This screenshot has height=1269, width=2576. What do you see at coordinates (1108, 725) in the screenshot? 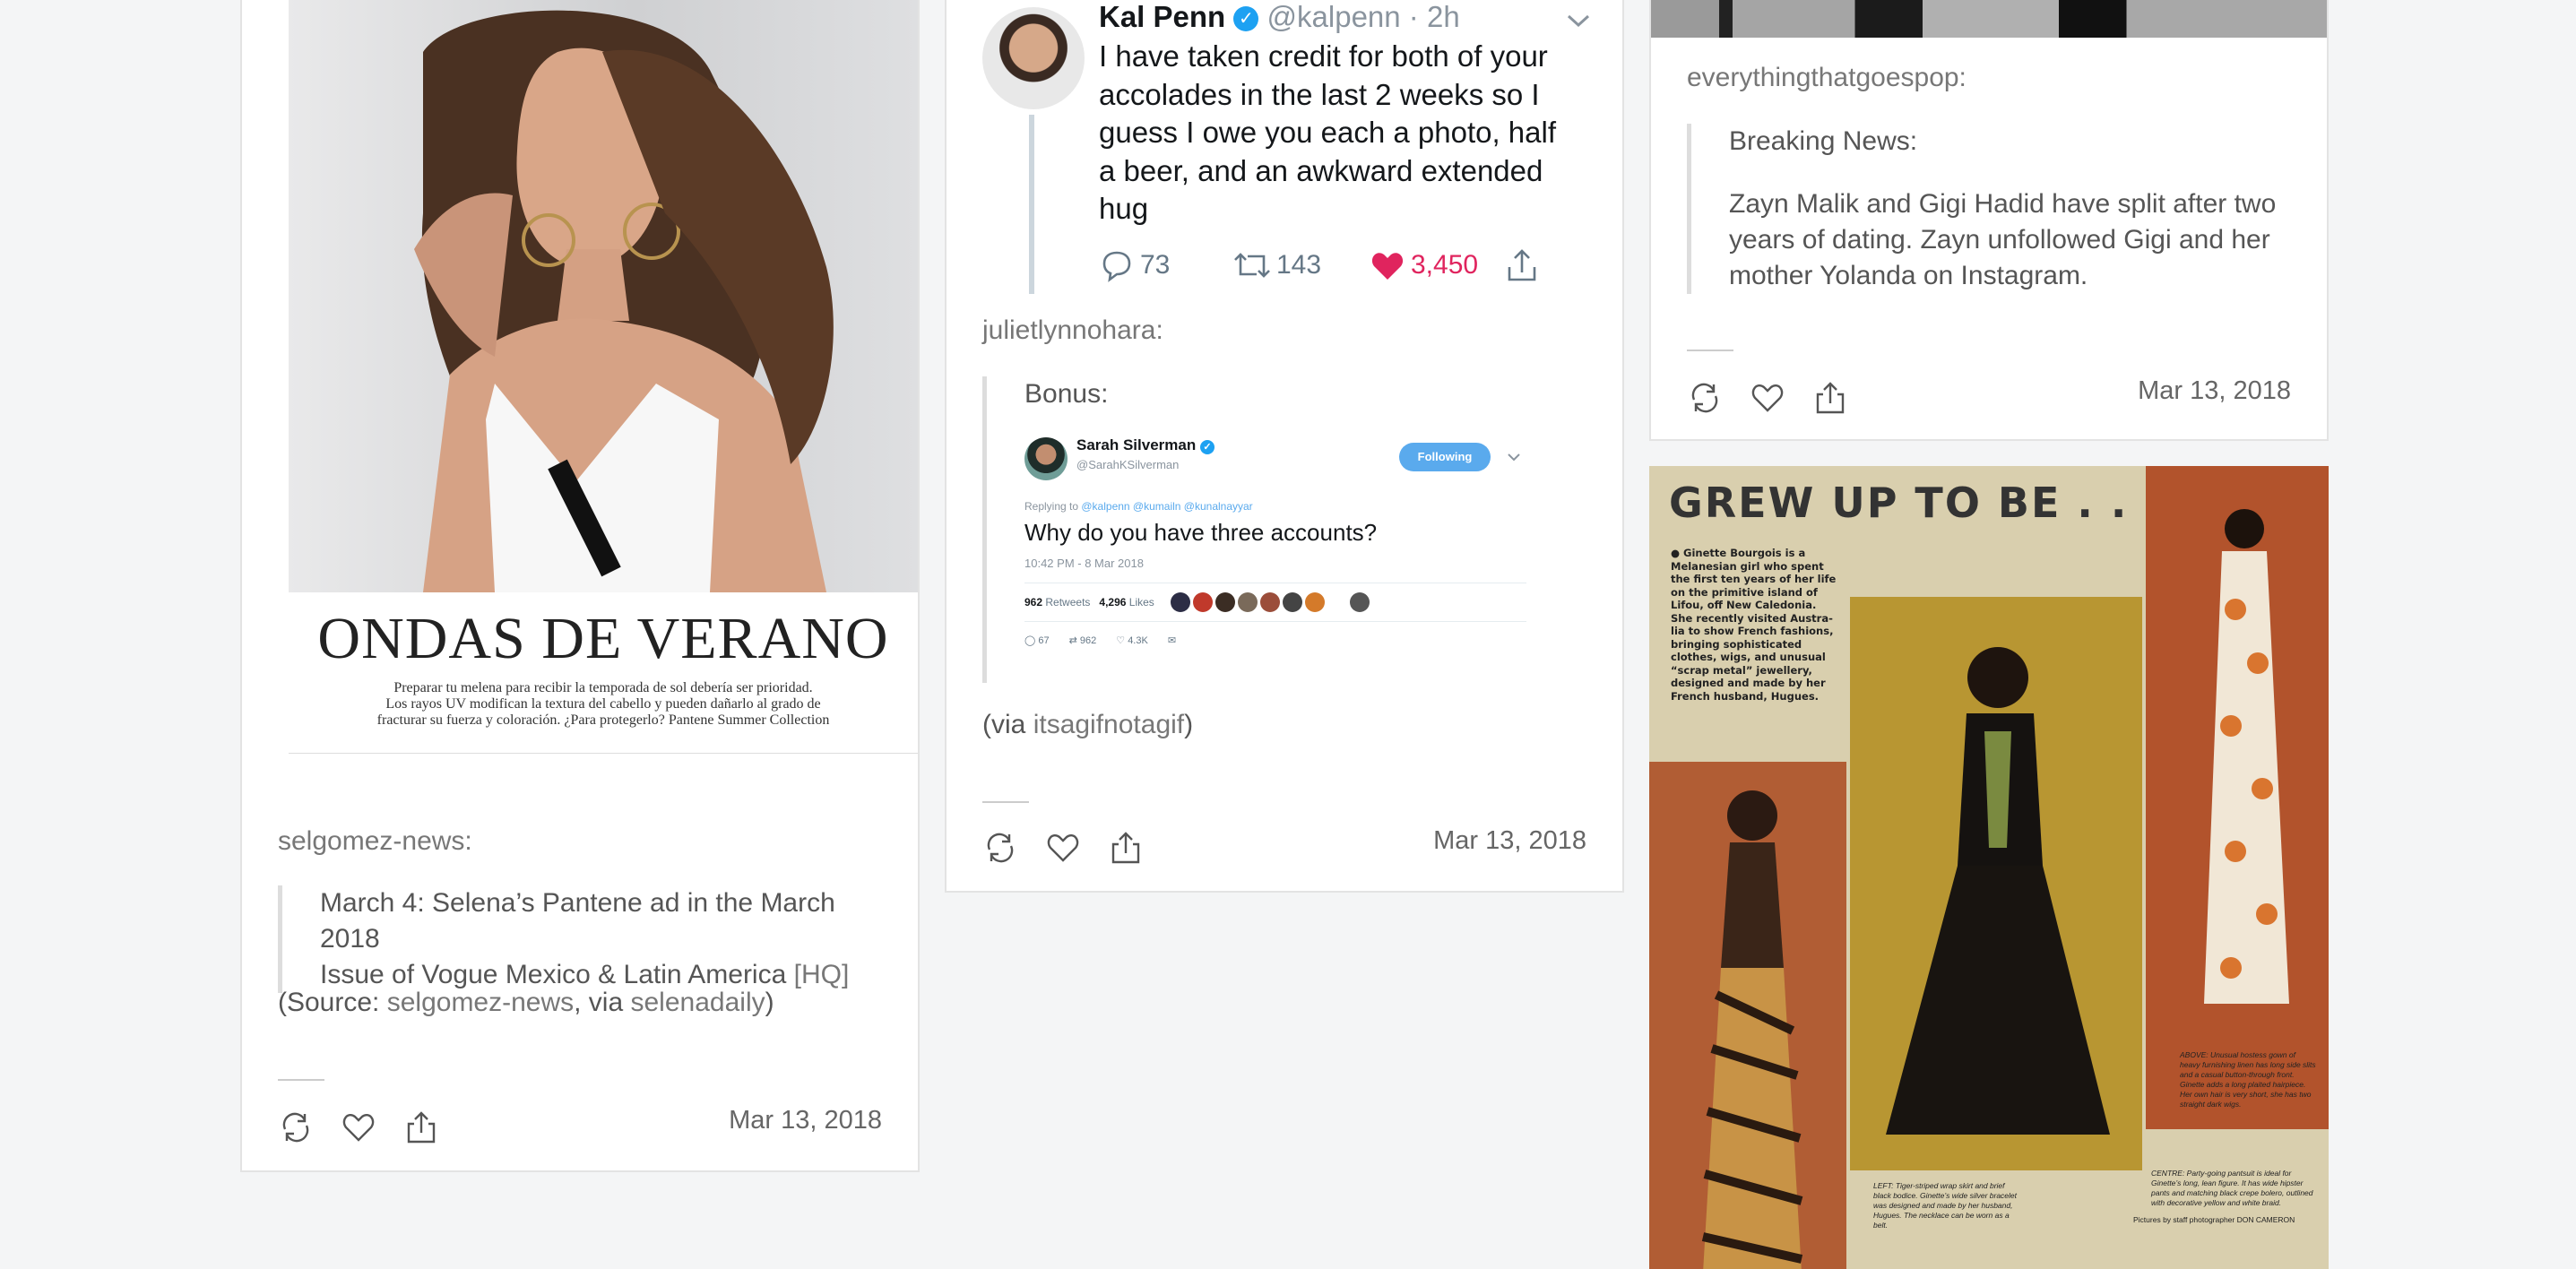
I see `via-link: itsagifnotagif` at bounding box center [1108, 725].